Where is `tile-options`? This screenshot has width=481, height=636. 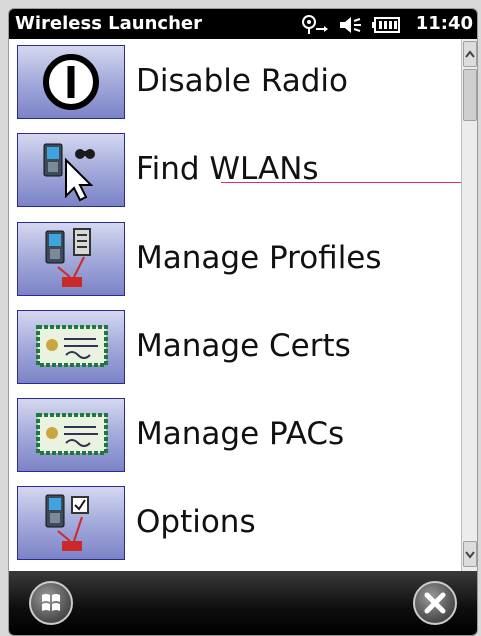
tile-options is located at coordinates (71, 523).